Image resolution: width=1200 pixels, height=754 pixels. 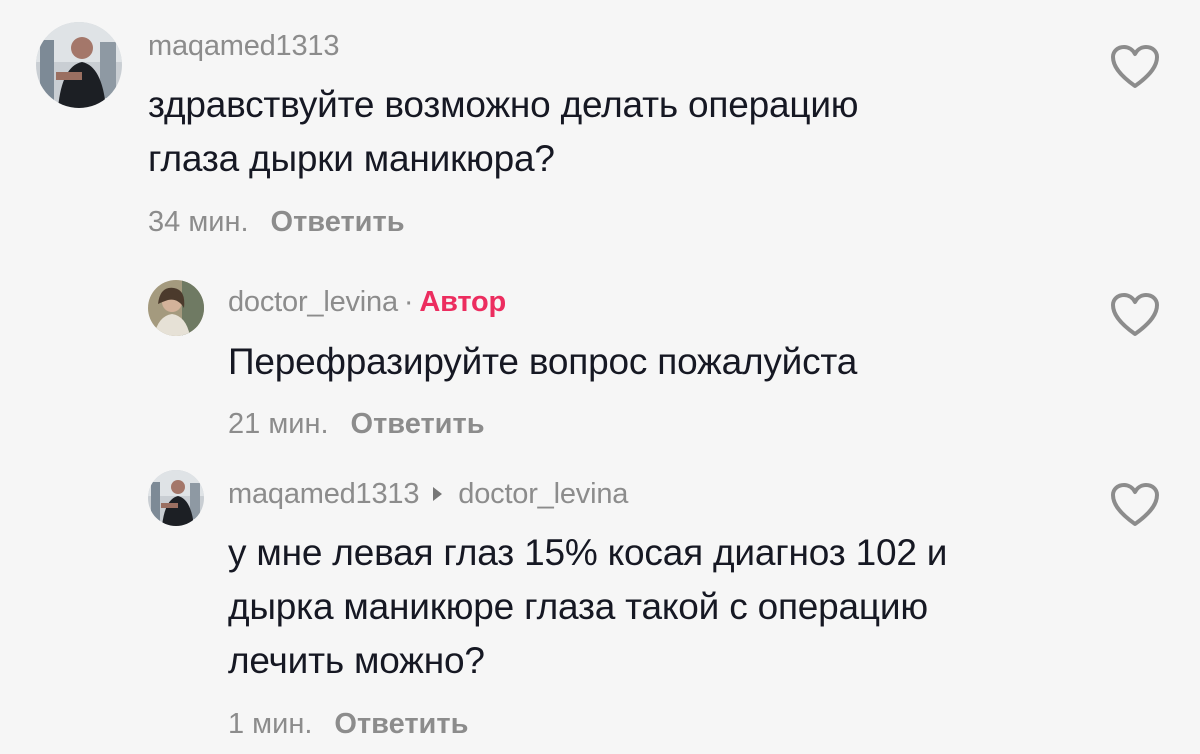 What do you see at coordinates (543, 494) in the screenshot?
I see `reply-to-username: doctor_levina` at bounding box center [543, 494].